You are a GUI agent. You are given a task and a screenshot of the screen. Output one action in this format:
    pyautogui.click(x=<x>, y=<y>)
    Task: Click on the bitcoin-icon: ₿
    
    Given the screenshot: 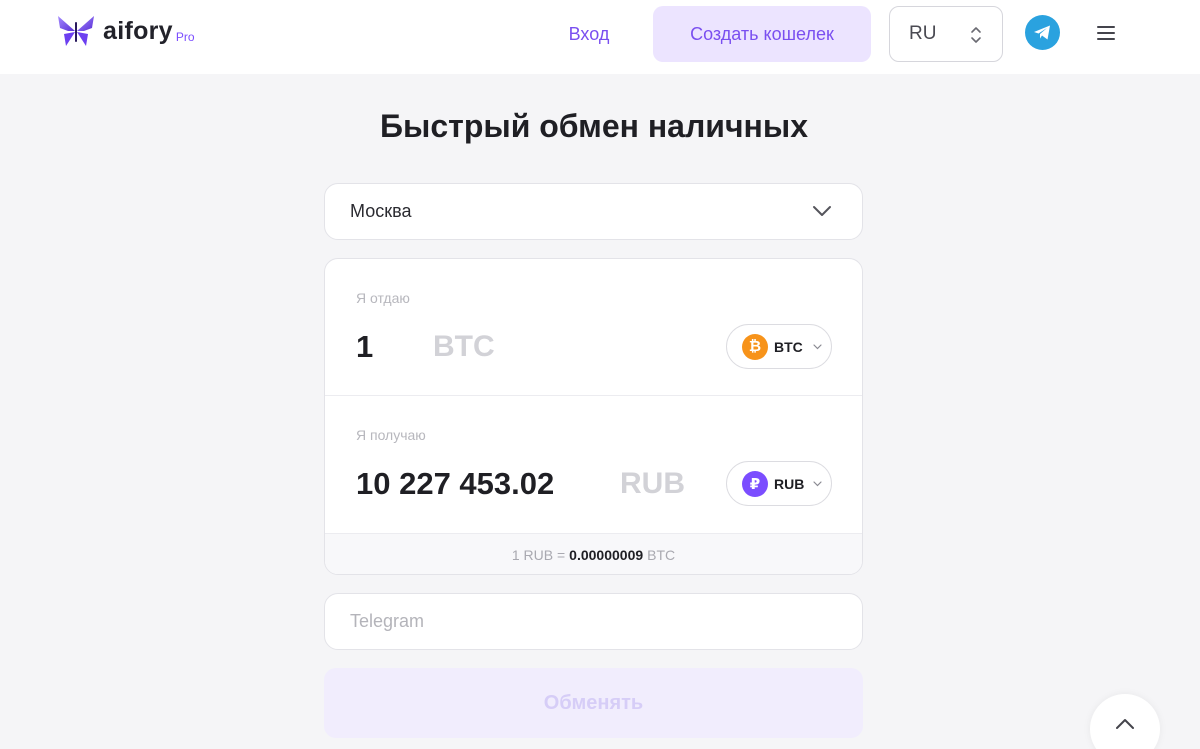 What is the action you would take?
    pyautogui.click(x=755, y=346)
    